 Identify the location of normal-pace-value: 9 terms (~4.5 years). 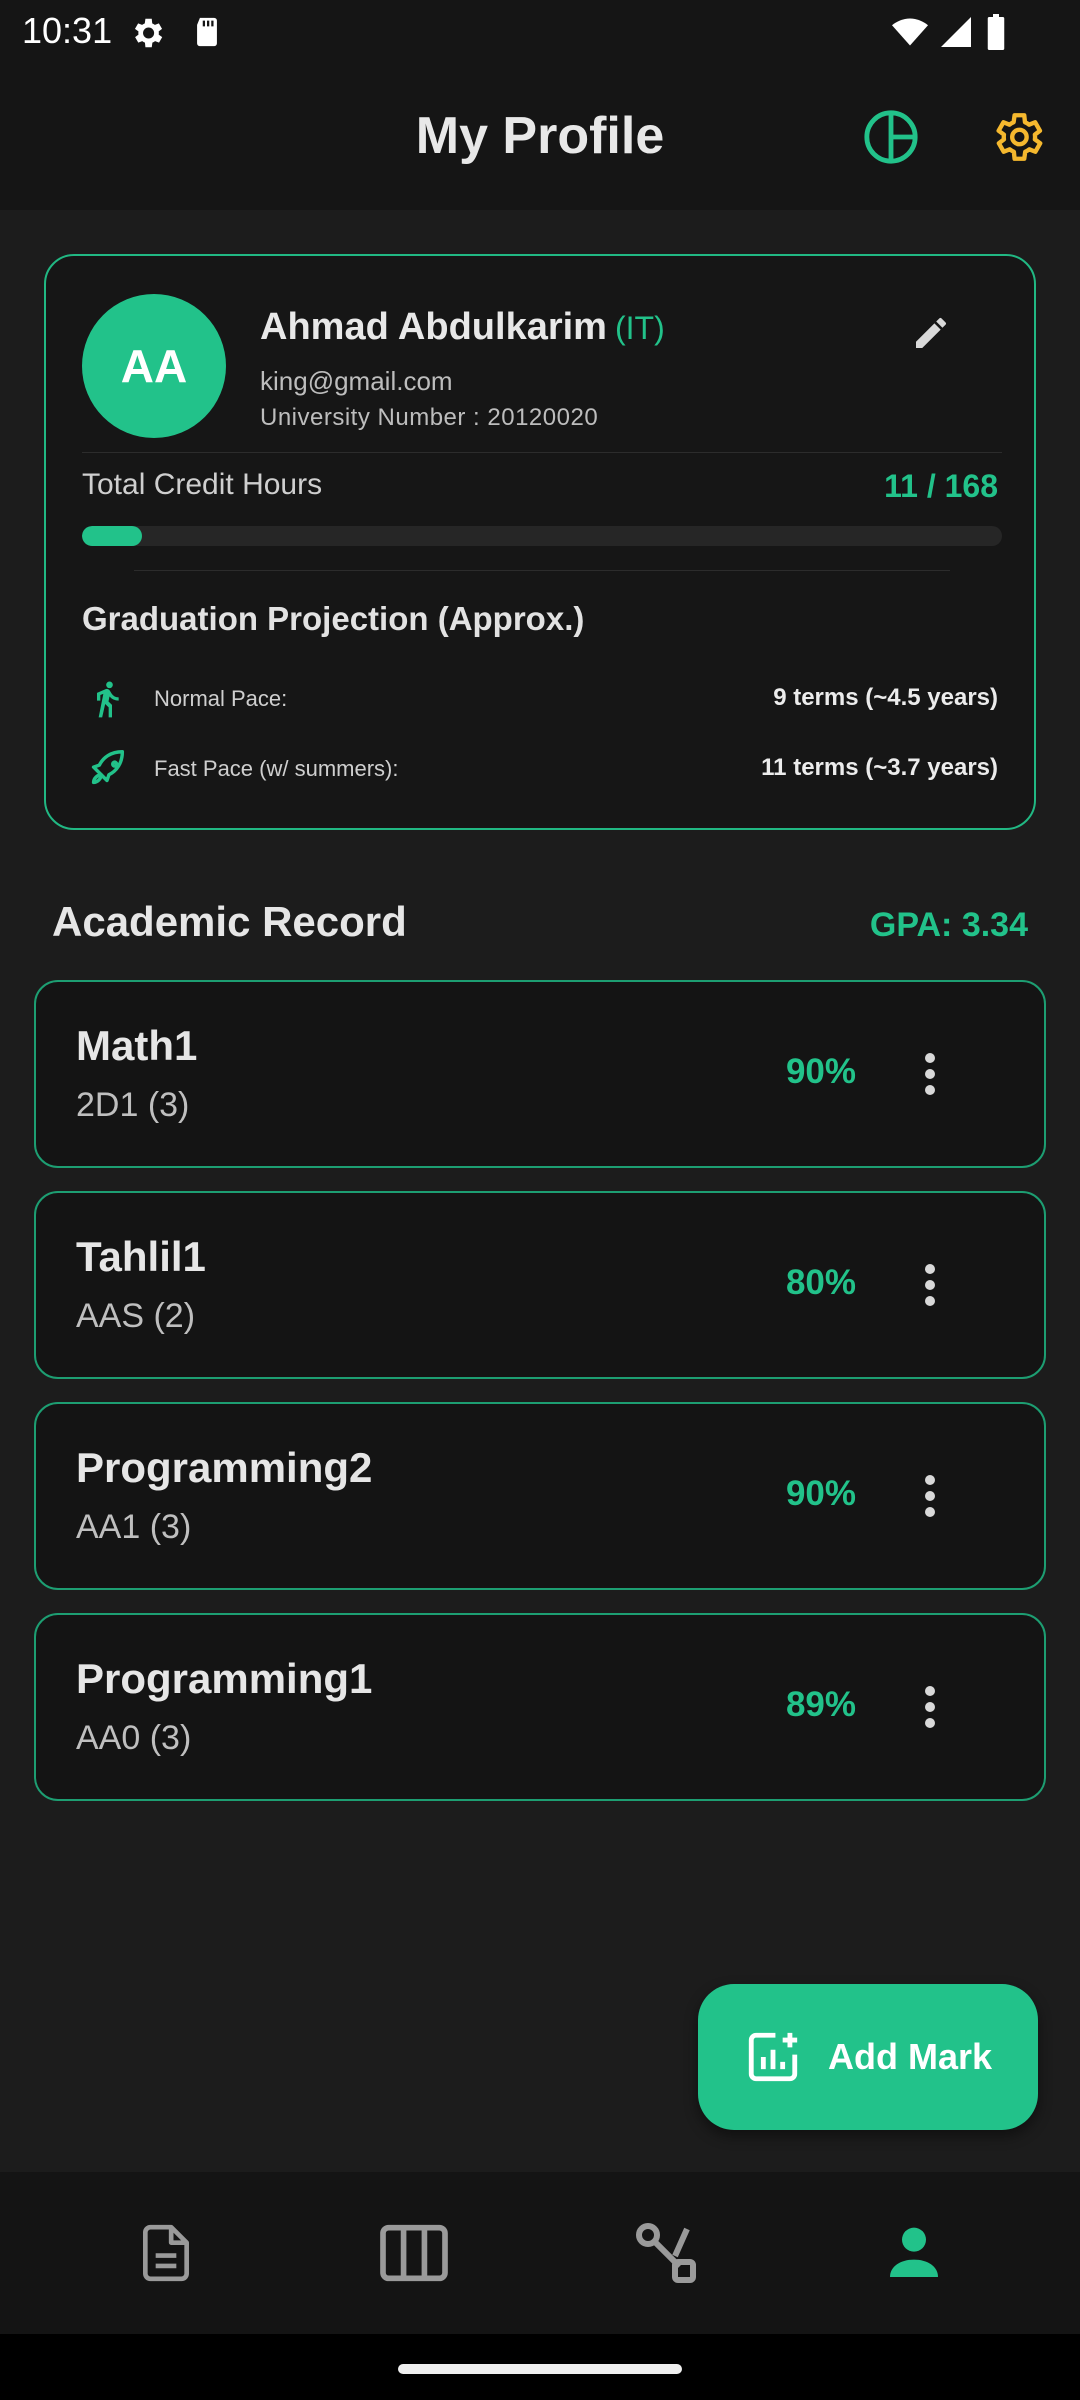
(885, 697).